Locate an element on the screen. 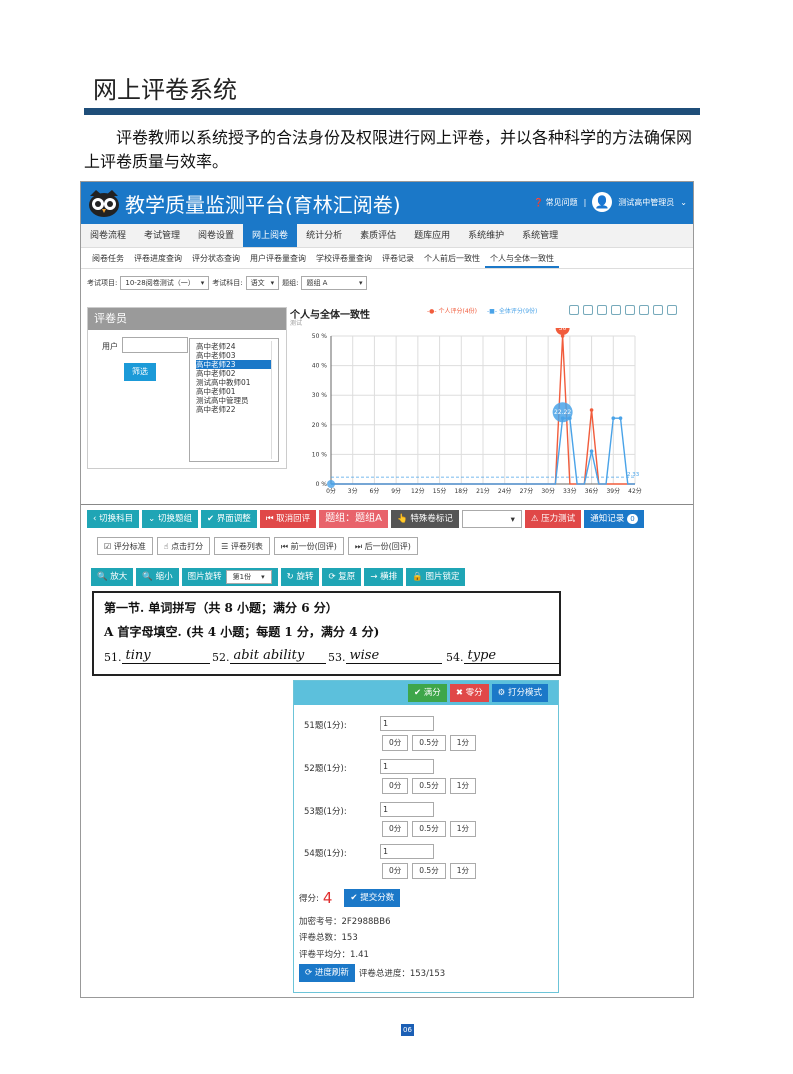 Image resolution: width=793 pixels, height=1074 pixels. line-chart-icon is located at coordinates (630, 310).